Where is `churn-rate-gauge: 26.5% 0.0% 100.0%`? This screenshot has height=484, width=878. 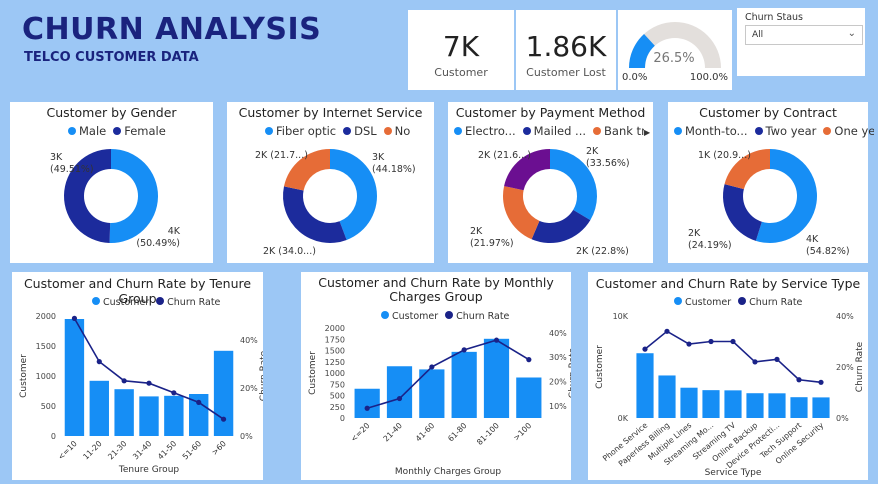
churn-rate-gauge: 26.5% 0.0% 100.0% is located at coordinates (675, 52).